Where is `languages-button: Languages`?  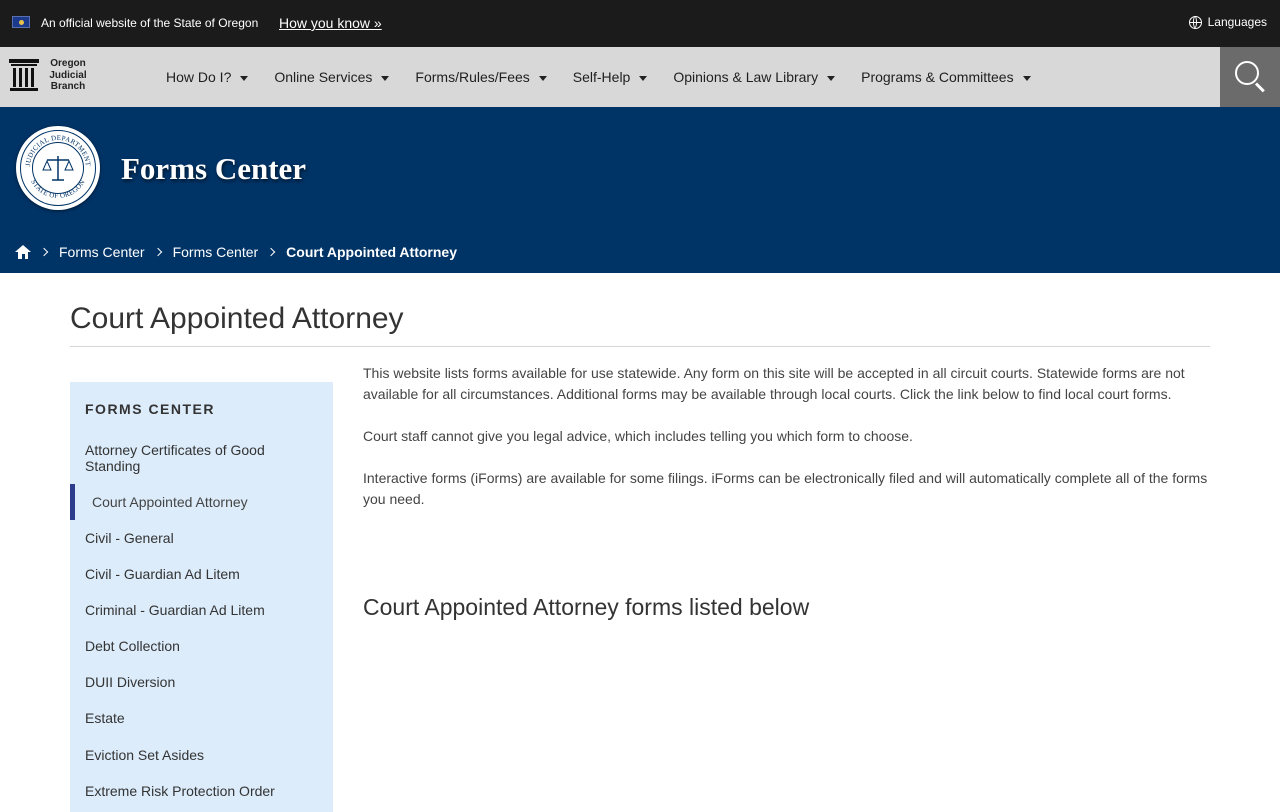
languages-button: Languages is located at coordinates (1227, 22).